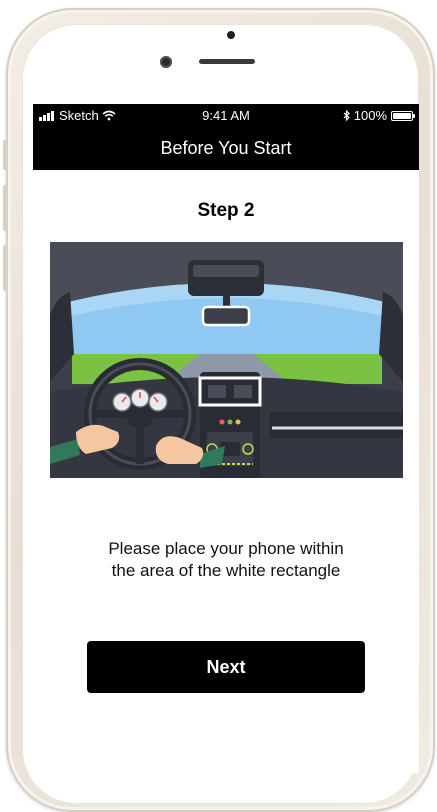  Describe the element at coordinates (226, 548) in the screenshot. I see `instruction-line-1: Please place your phone within` at that location.